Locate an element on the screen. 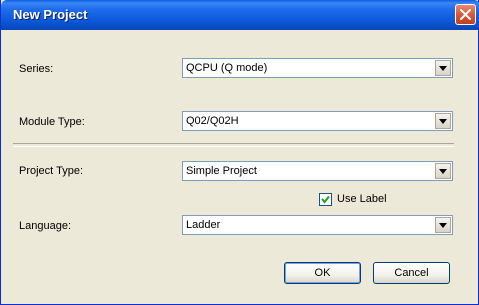 The width and height of the screenshot is (479, 305). title-bar: New Project is located at coordinates (240, 15).